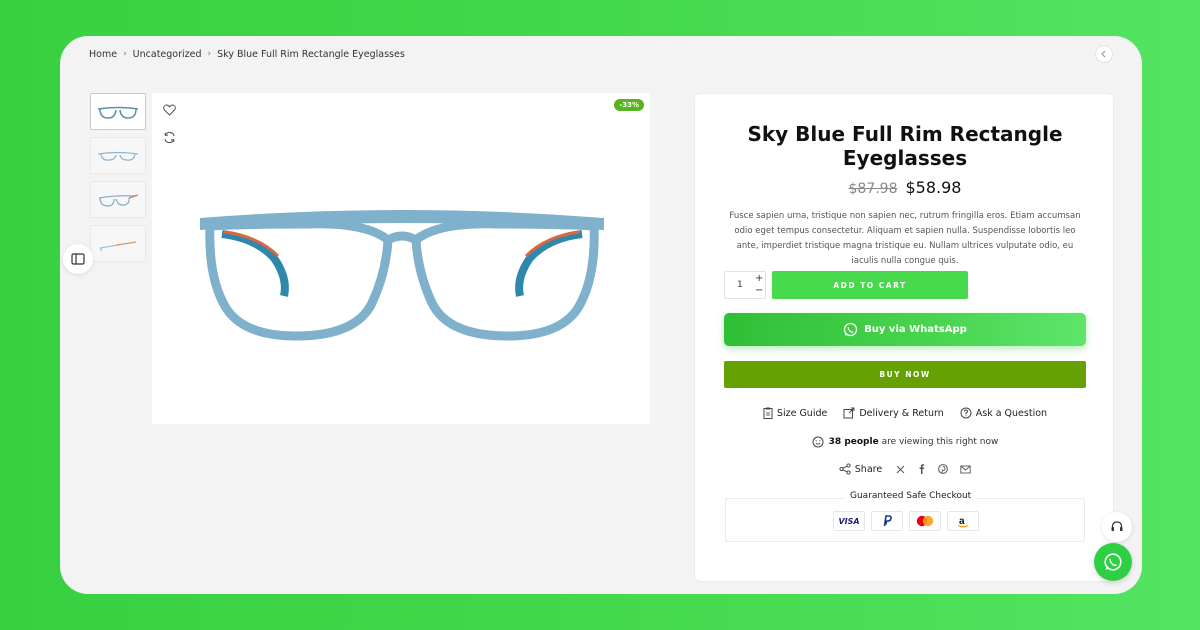 The image size is (1200, 630). I want to click on quantity-stepper: 1 + −, so click(745, 285).